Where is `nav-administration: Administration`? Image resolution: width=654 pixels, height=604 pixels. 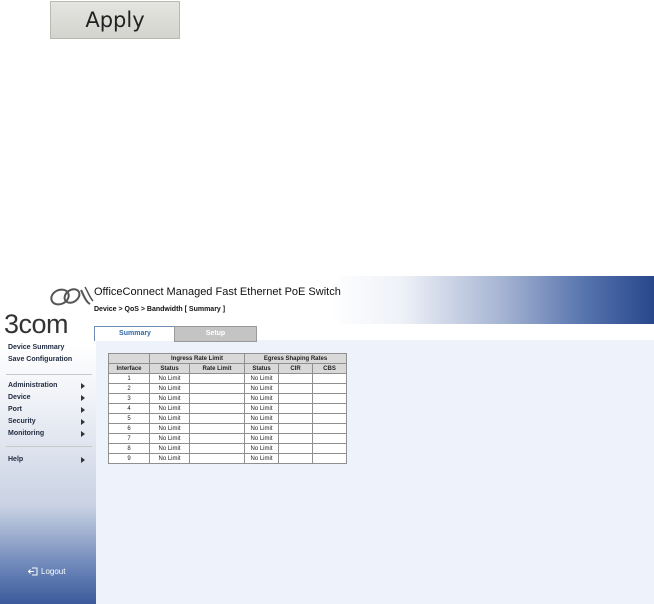 nav-administration: Administration is located at coordinates (32, 385).